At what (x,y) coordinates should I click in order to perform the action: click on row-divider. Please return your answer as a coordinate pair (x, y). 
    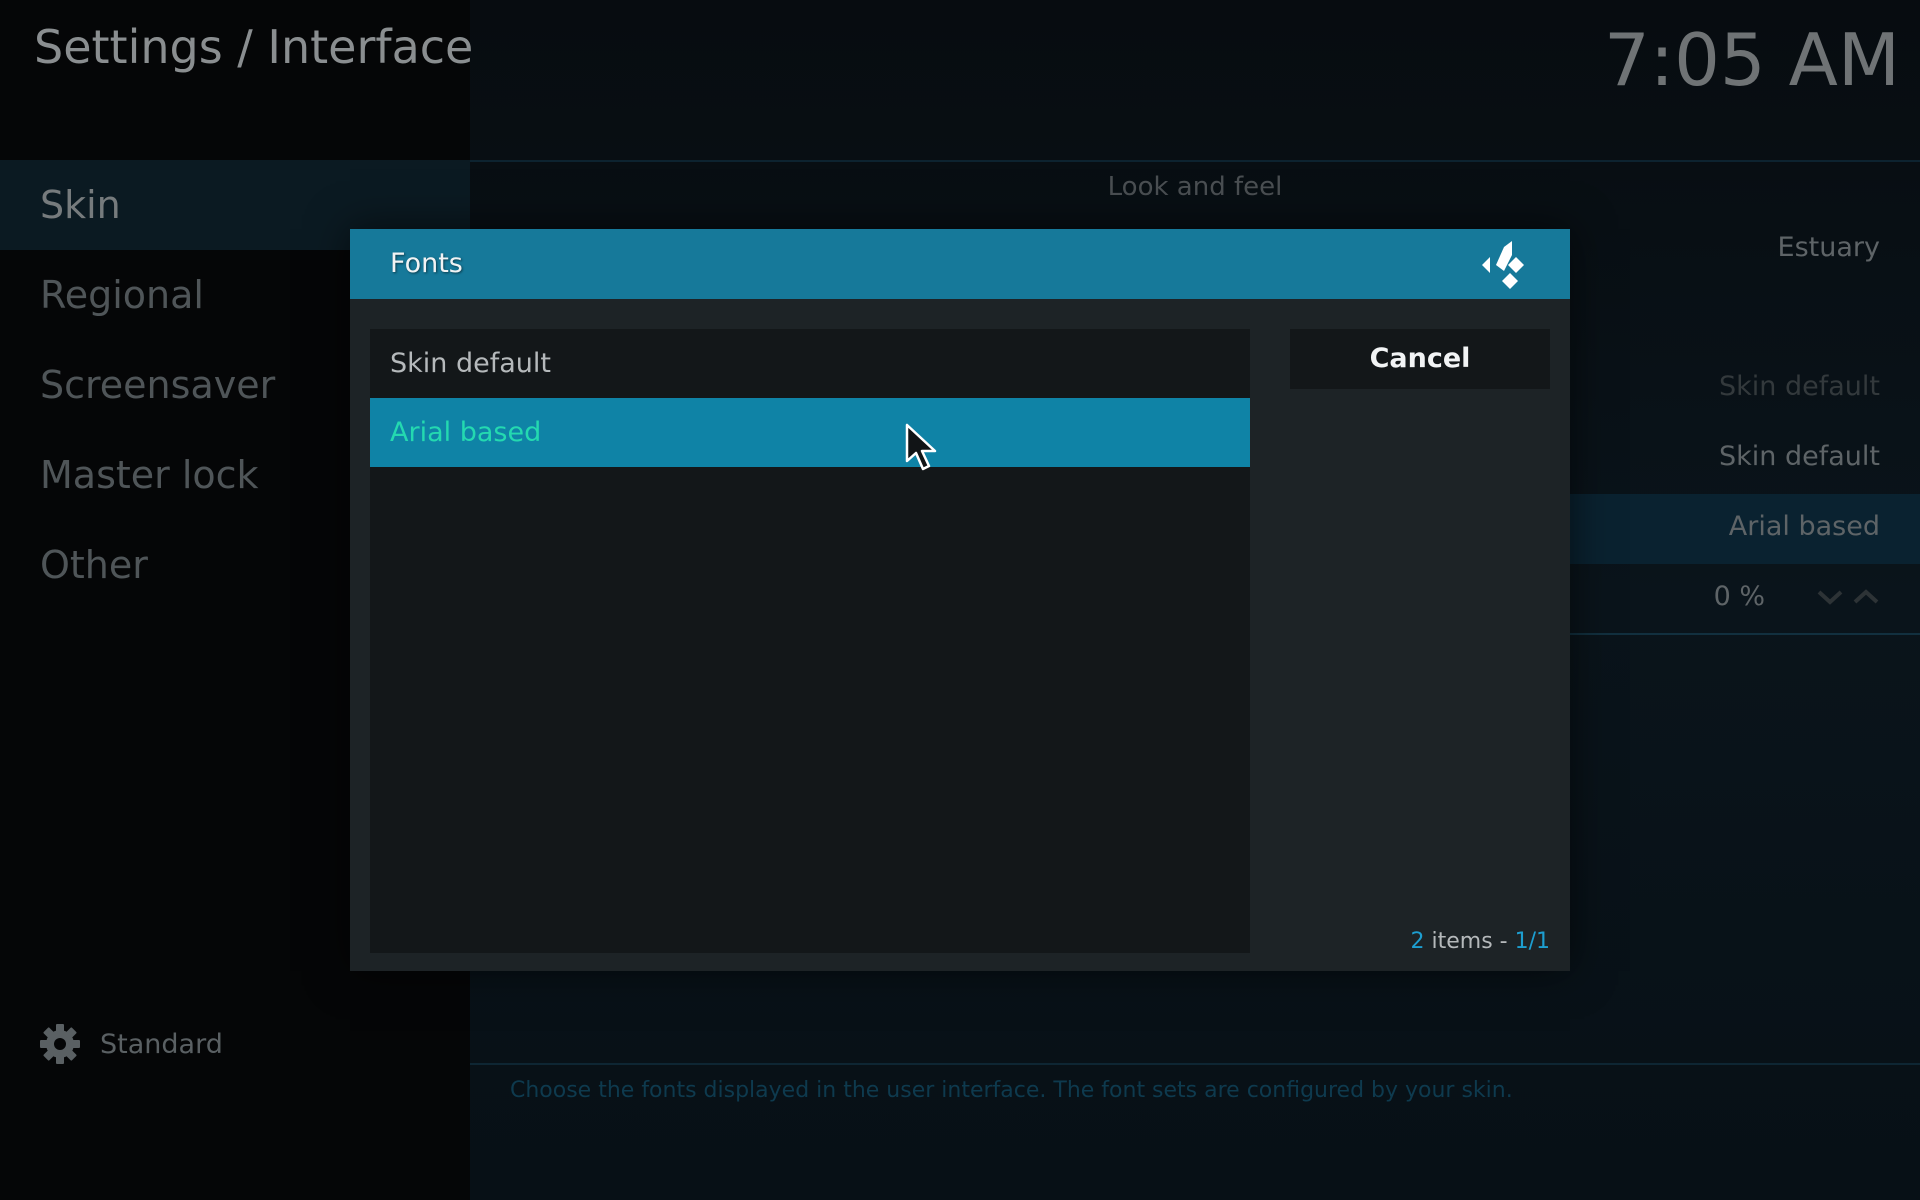
    Looking at the image, I should click on (1745, 634).